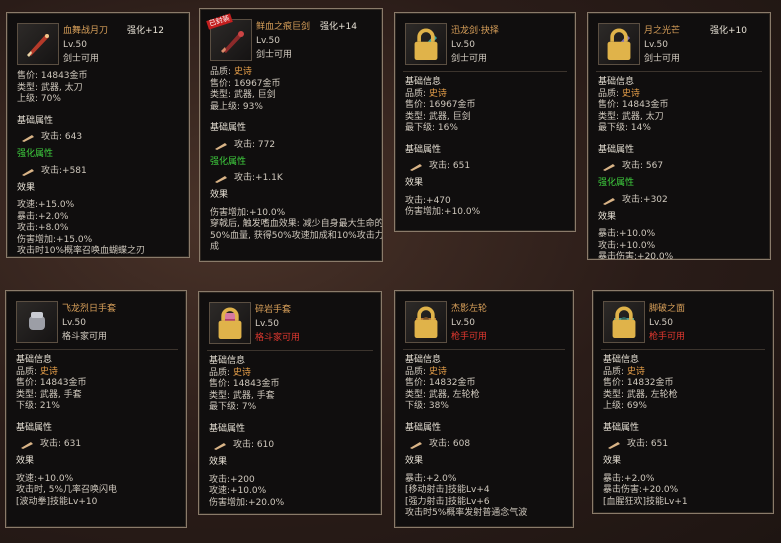  I want to click on greatsword-icon, so click(232, 42).